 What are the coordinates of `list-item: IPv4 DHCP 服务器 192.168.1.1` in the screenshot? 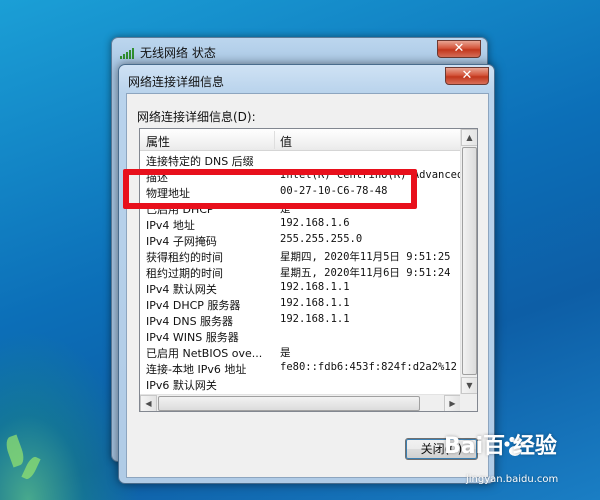 It's located at (300, 304).